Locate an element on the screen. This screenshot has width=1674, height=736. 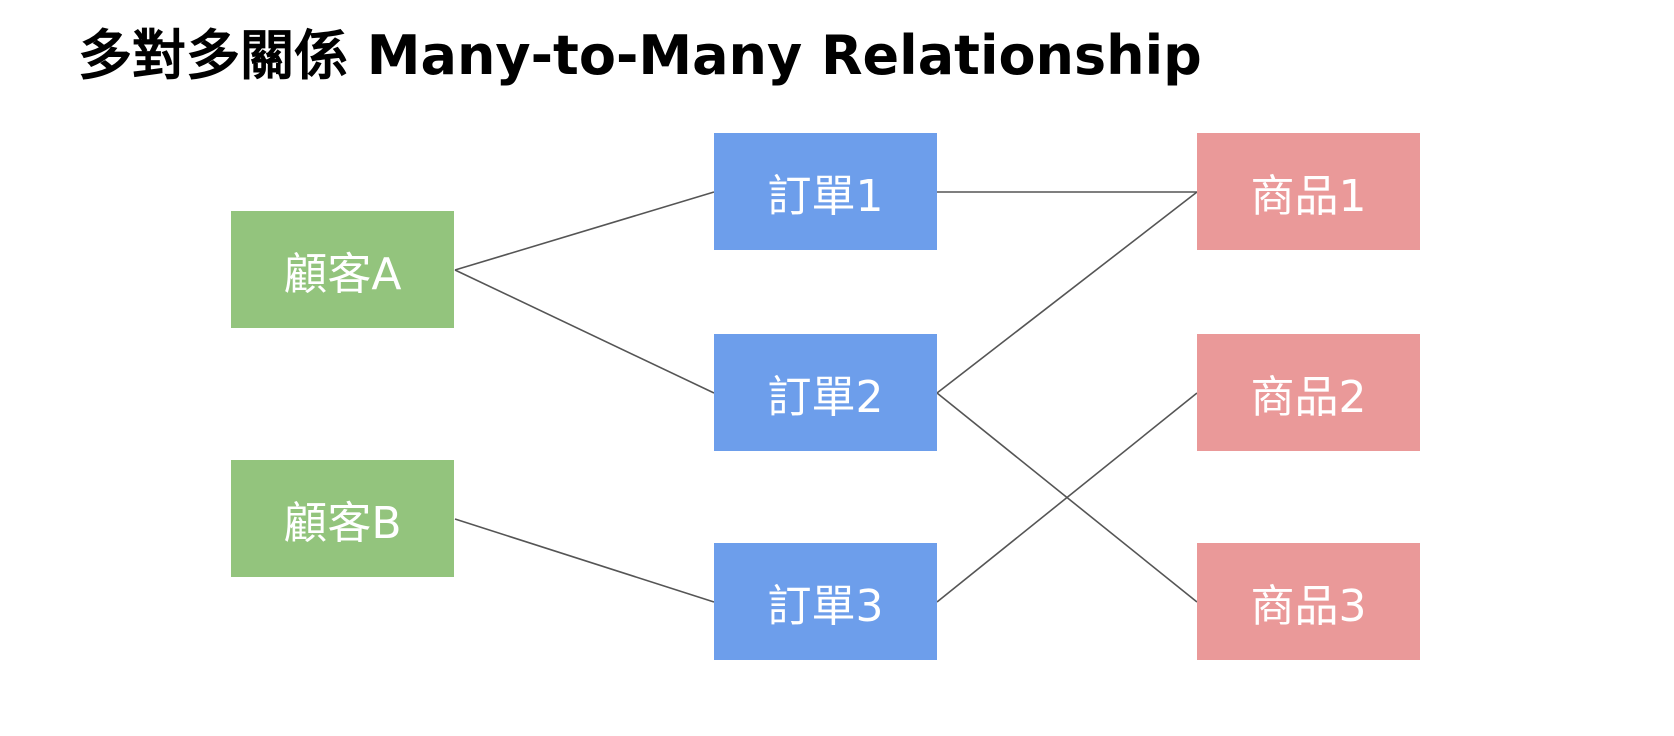
order-node-label: 訂單2 is located at coordinates (825, 397).